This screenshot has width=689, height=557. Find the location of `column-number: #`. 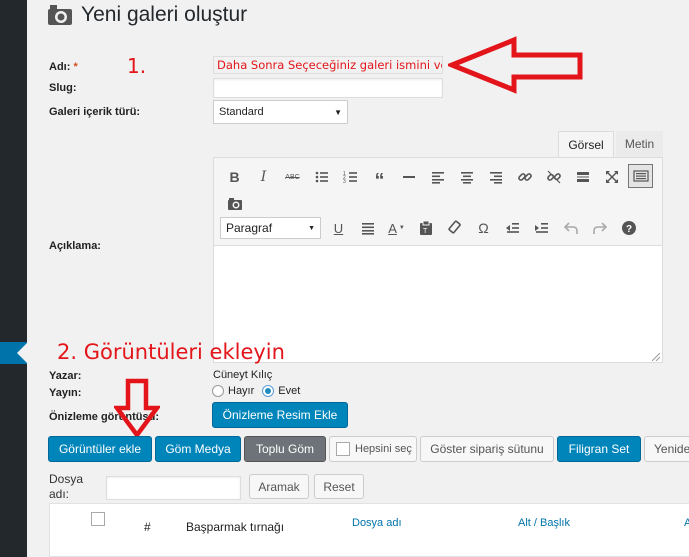

column-number: # is located at coordinates (147, 527).